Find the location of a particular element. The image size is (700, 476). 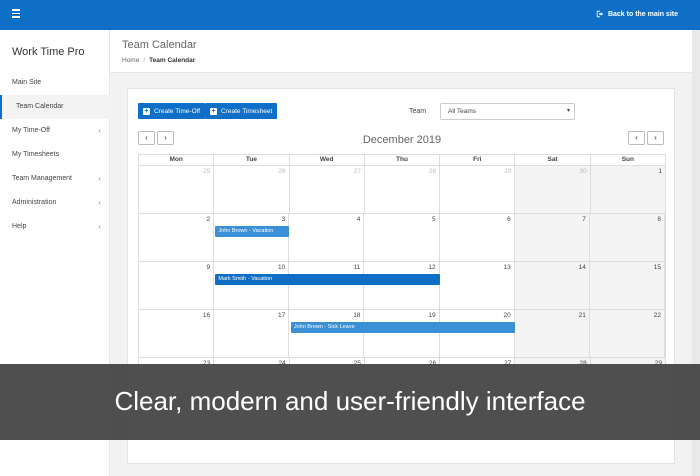

day-number: 17 is located at coordinates (282, 315).